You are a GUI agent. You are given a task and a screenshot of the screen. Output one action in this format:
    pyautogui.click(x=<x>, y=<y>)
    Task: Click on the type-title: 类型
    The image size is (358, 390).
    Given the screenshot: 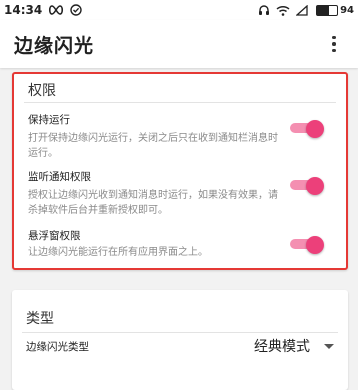 What is the action you would take?
    pyautogui.click(x=40, y=319)
    